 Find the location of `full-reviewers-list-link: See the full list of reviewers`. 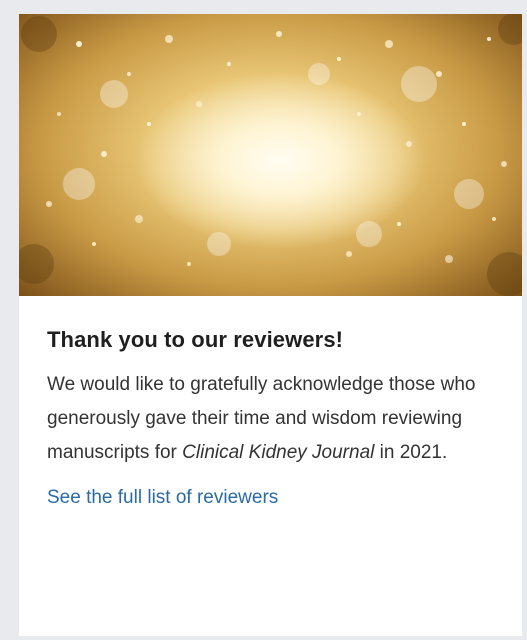

full-reviewers-list-link: See the full list of reviewers is located at coordinates (162, 498).